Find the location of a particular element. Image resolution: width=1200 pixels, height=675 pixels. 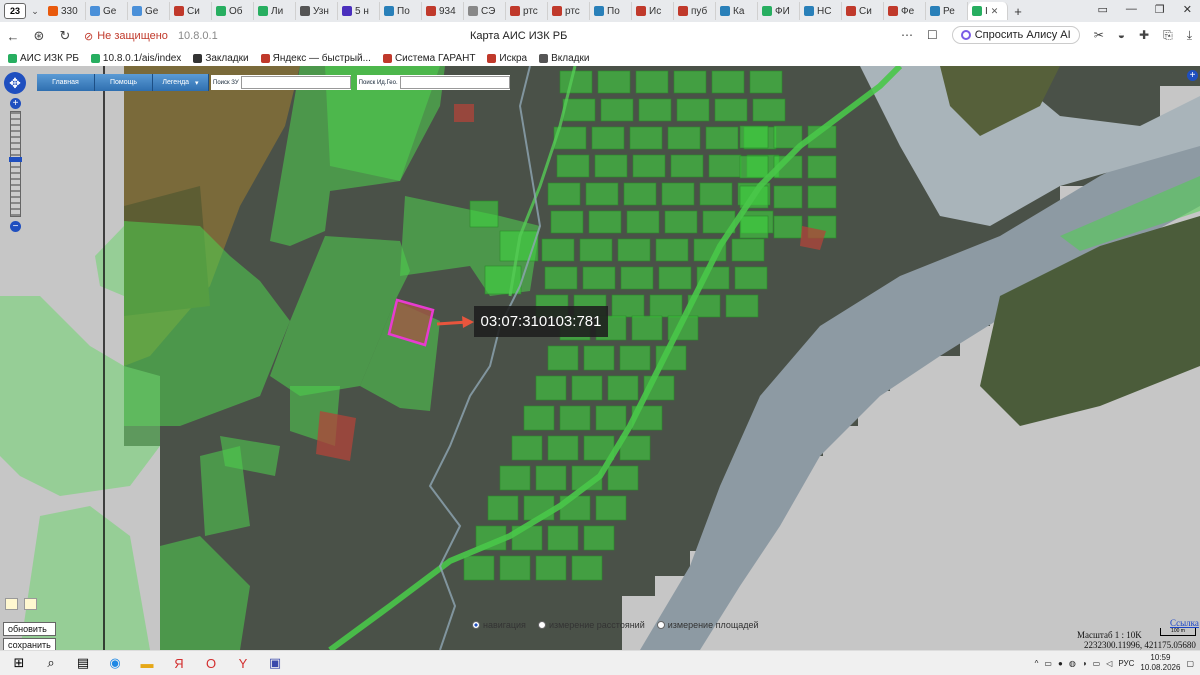

hat-icon: ◒ is located at coordinates (1121, 35).